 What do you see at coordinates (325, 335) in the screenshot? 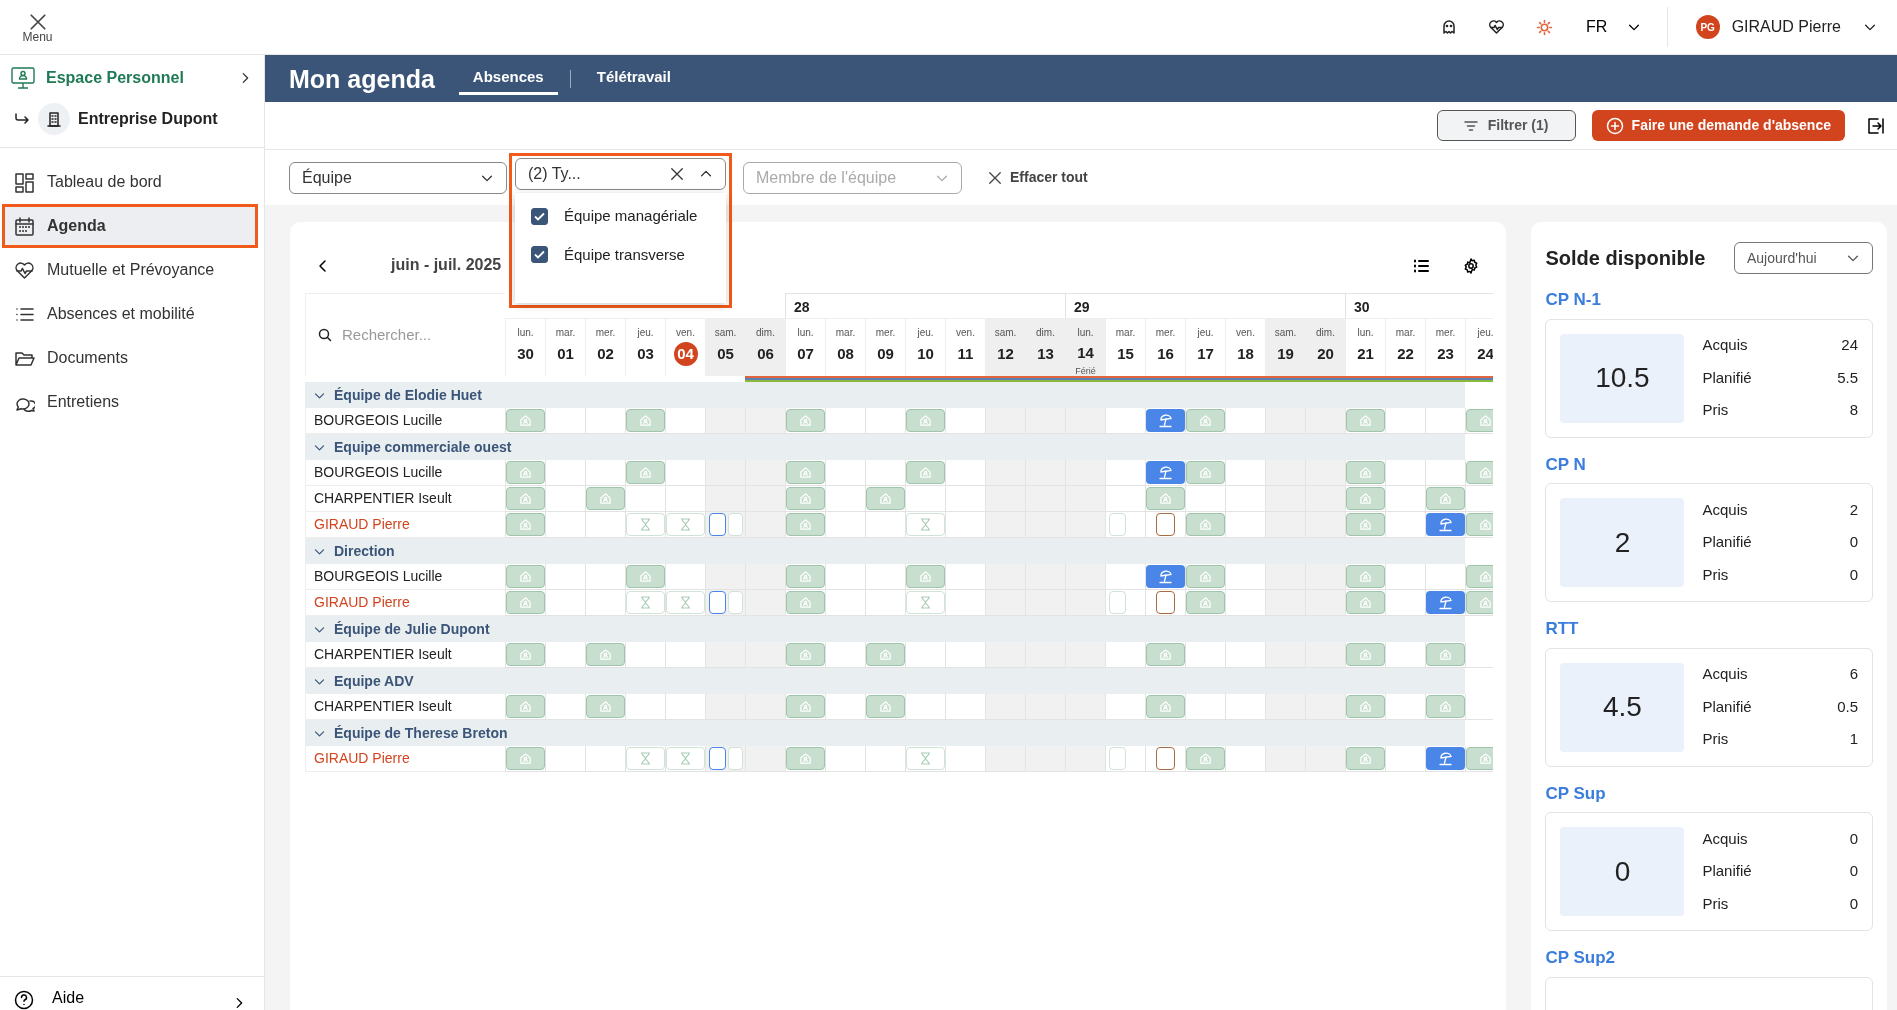
I see `search-icon` at bounding box center [325, 335].